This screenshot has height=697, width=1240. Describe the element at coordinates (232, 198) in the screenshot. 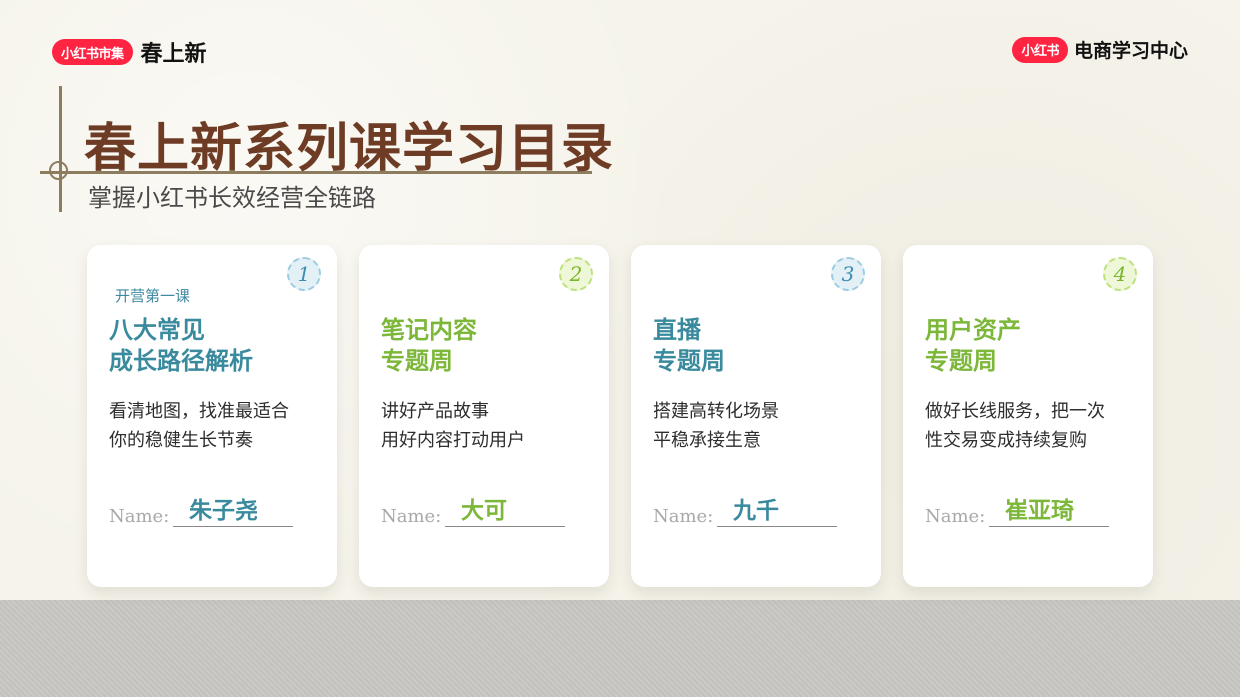

I see `page-subtitle: 掌握小红书长效经营全链路` at that location.